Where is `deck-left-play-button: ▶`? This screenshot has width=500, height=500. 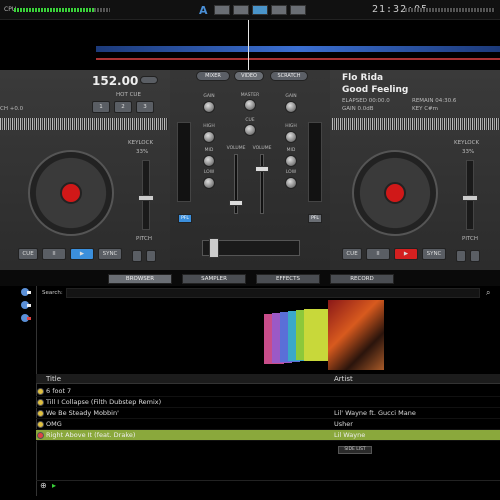 deck-left-play-button: ▶ is located at coordinates (82, 254).